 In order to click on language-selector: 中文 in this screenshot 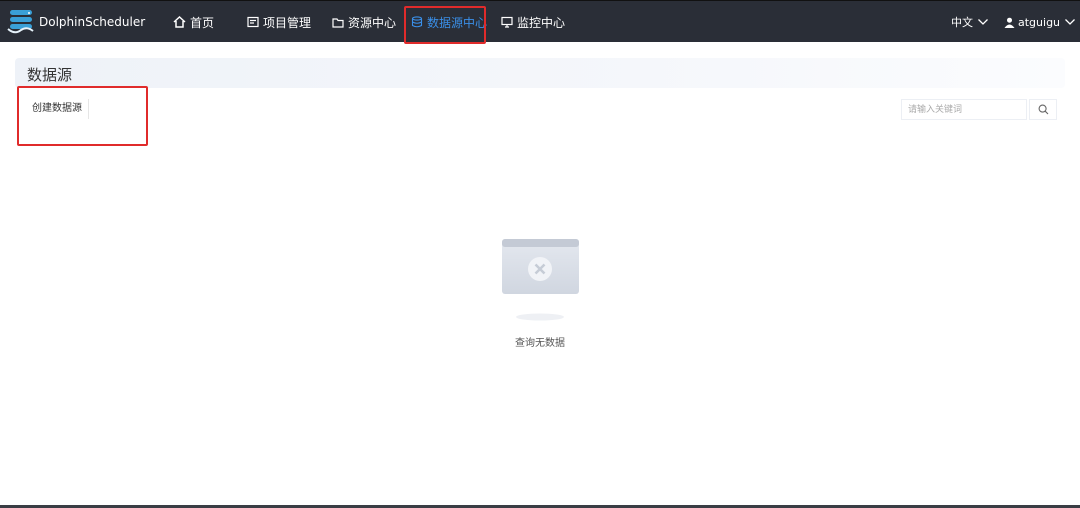, I will do `click(970, 22)`.